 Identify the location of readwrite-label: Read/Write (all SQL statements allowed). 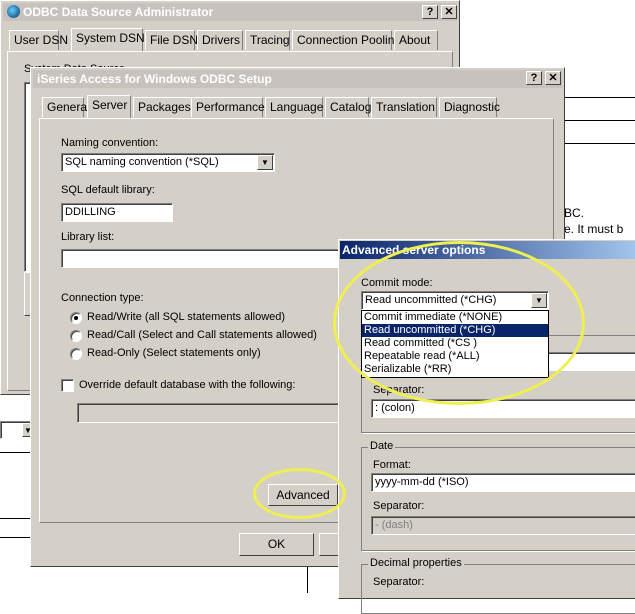
(186, 317).